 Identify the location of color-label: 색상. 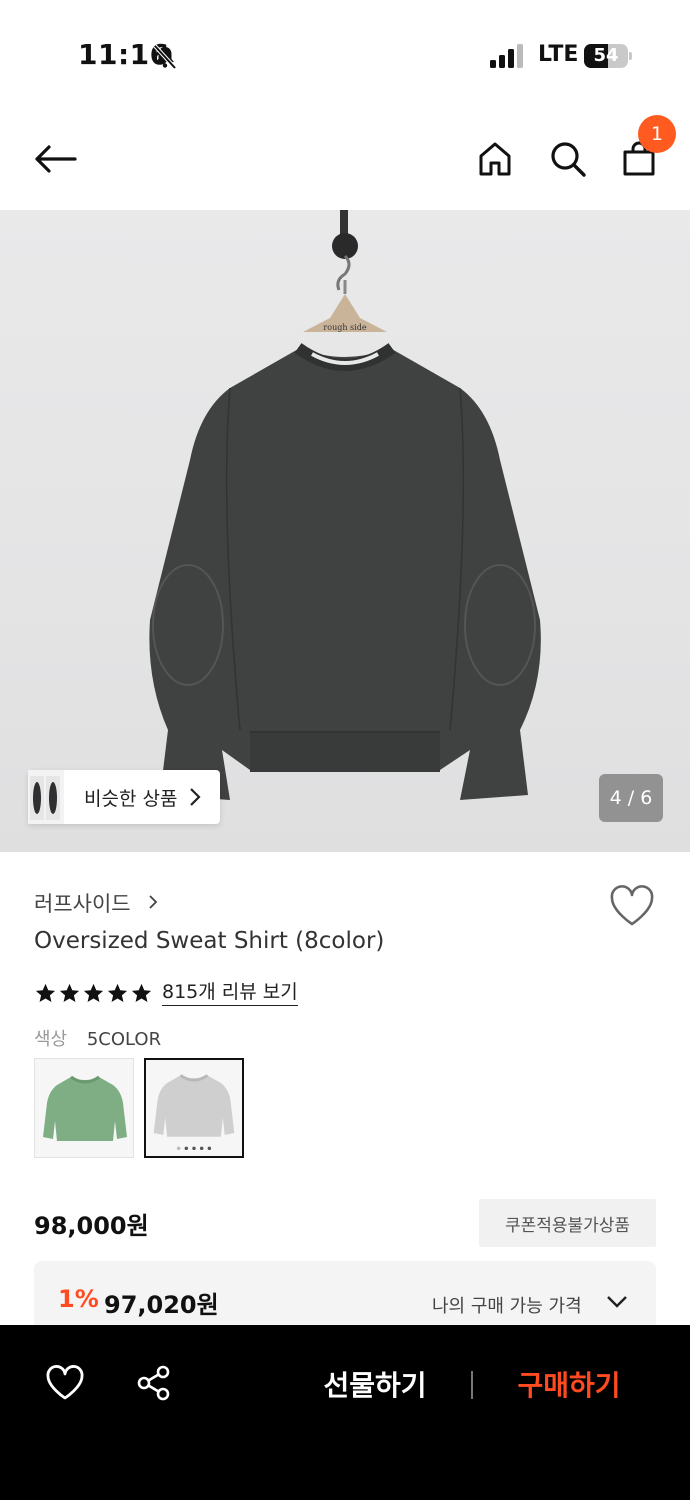
(51, 1039).